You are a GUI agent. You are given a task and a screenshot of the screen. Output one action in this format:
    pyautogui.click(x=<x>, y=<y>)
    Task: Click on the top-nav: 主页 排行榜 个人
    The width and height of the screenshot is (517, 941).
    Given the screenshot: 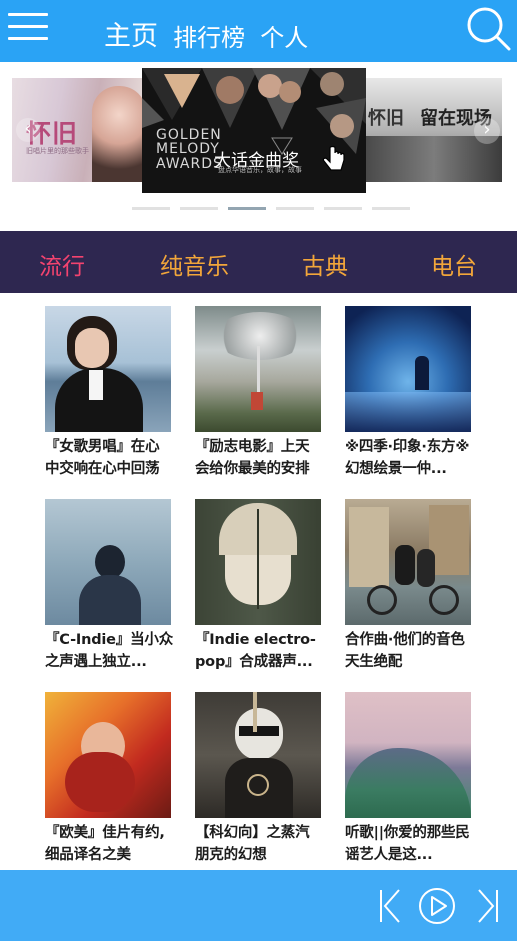 What is the action you would take?
    pyautogui.click(x=211, y=33)
    